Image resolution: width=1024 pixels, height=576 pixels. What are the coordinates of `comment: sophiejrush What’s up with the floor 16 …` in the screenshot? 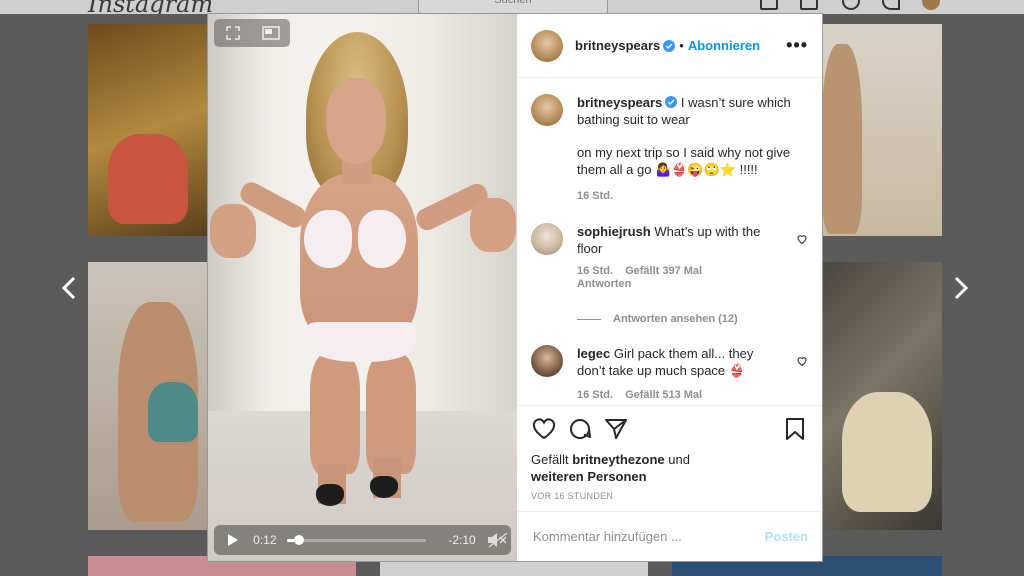 It's located at (669, 257).